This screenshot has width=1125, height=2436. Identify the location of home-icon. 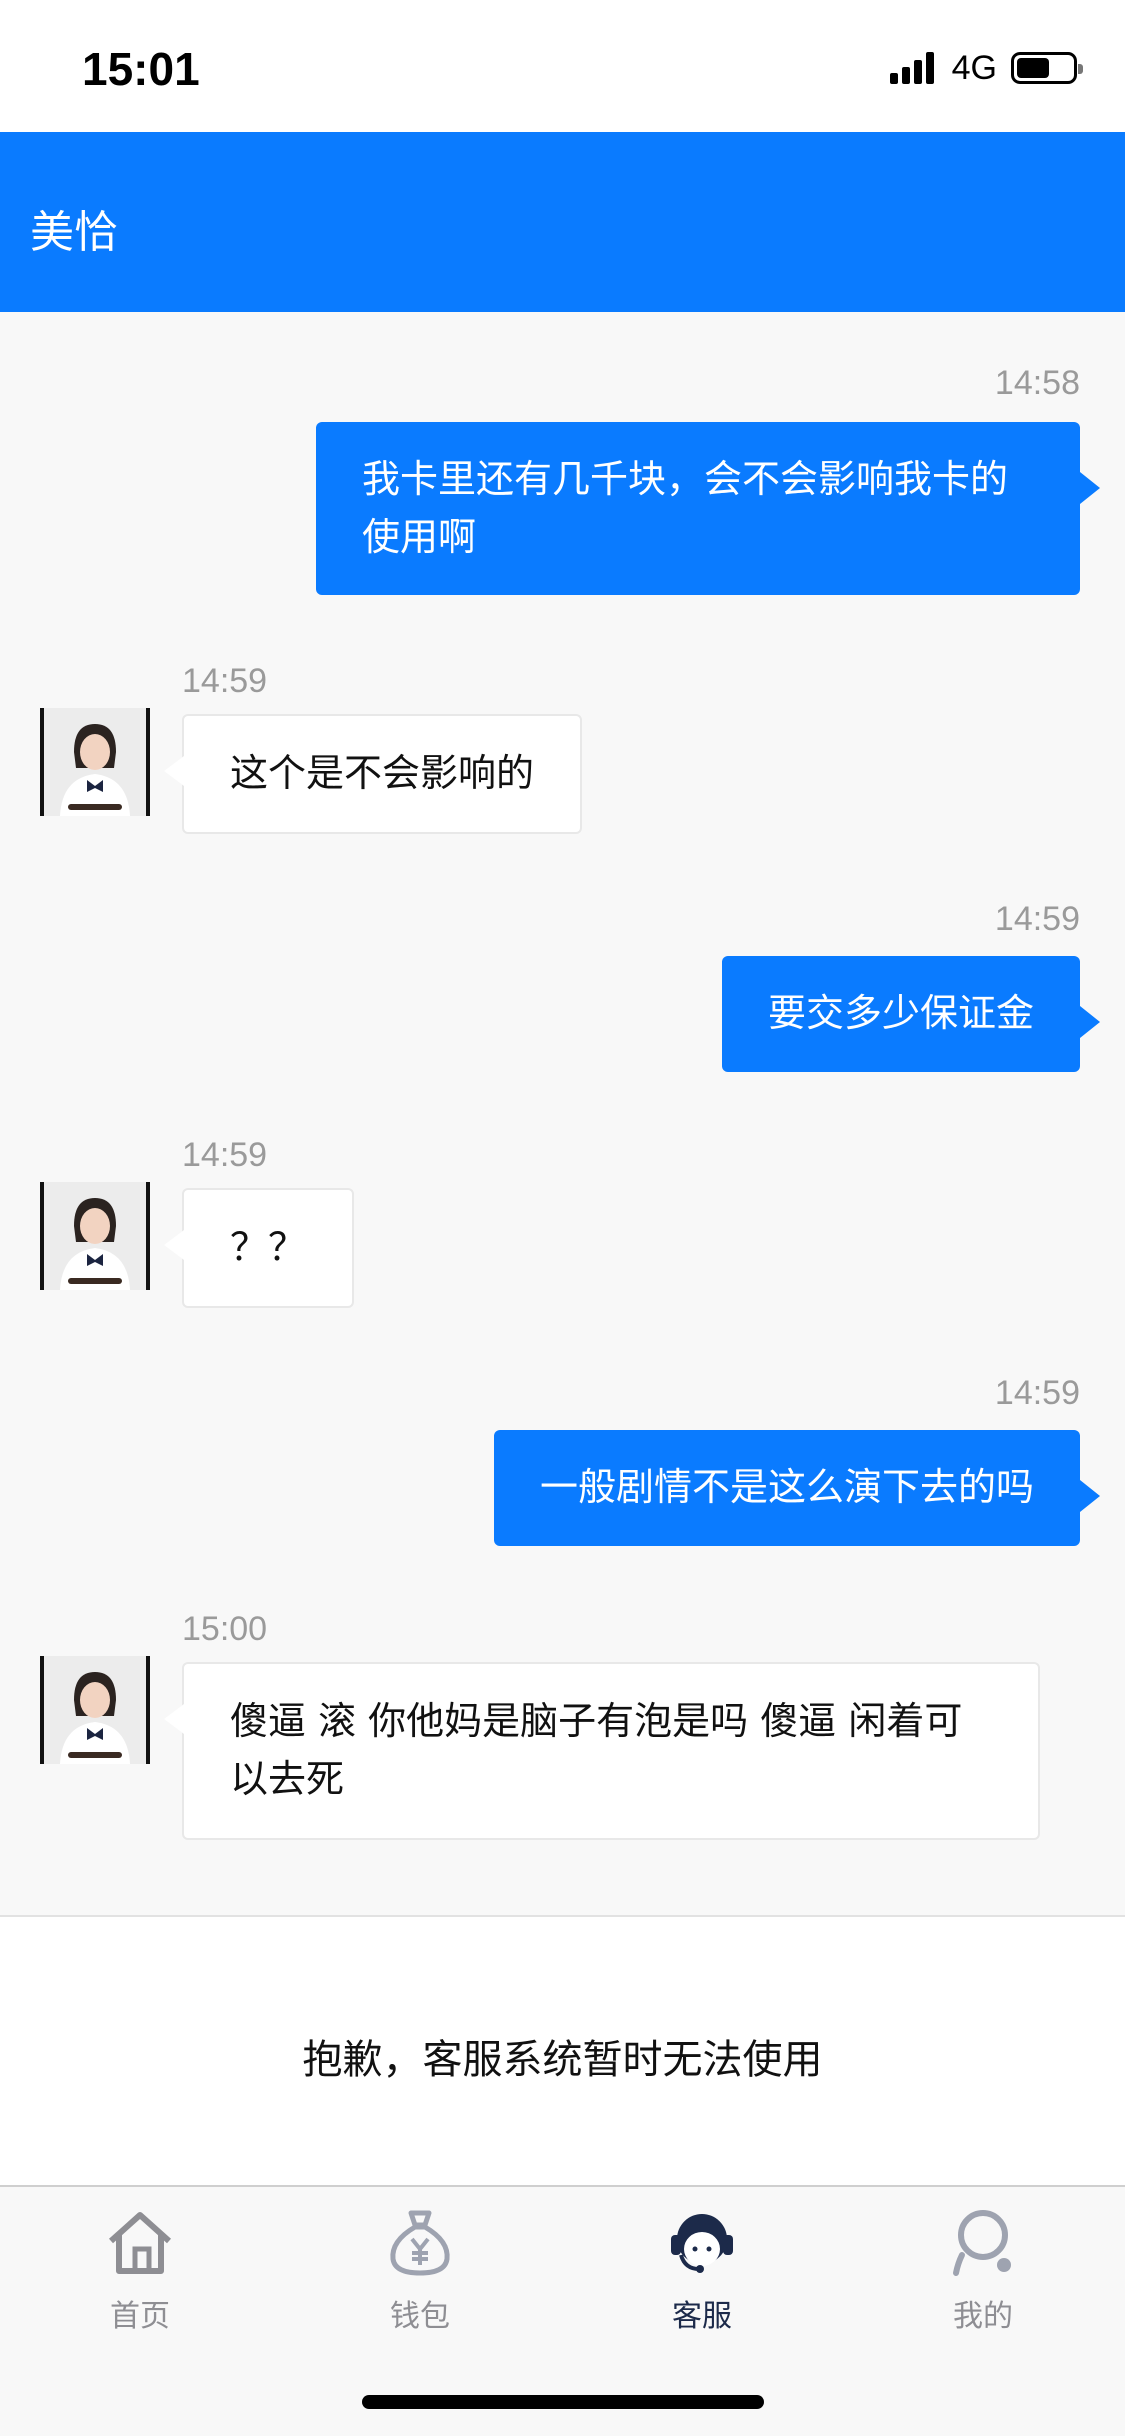
(140, 2243).